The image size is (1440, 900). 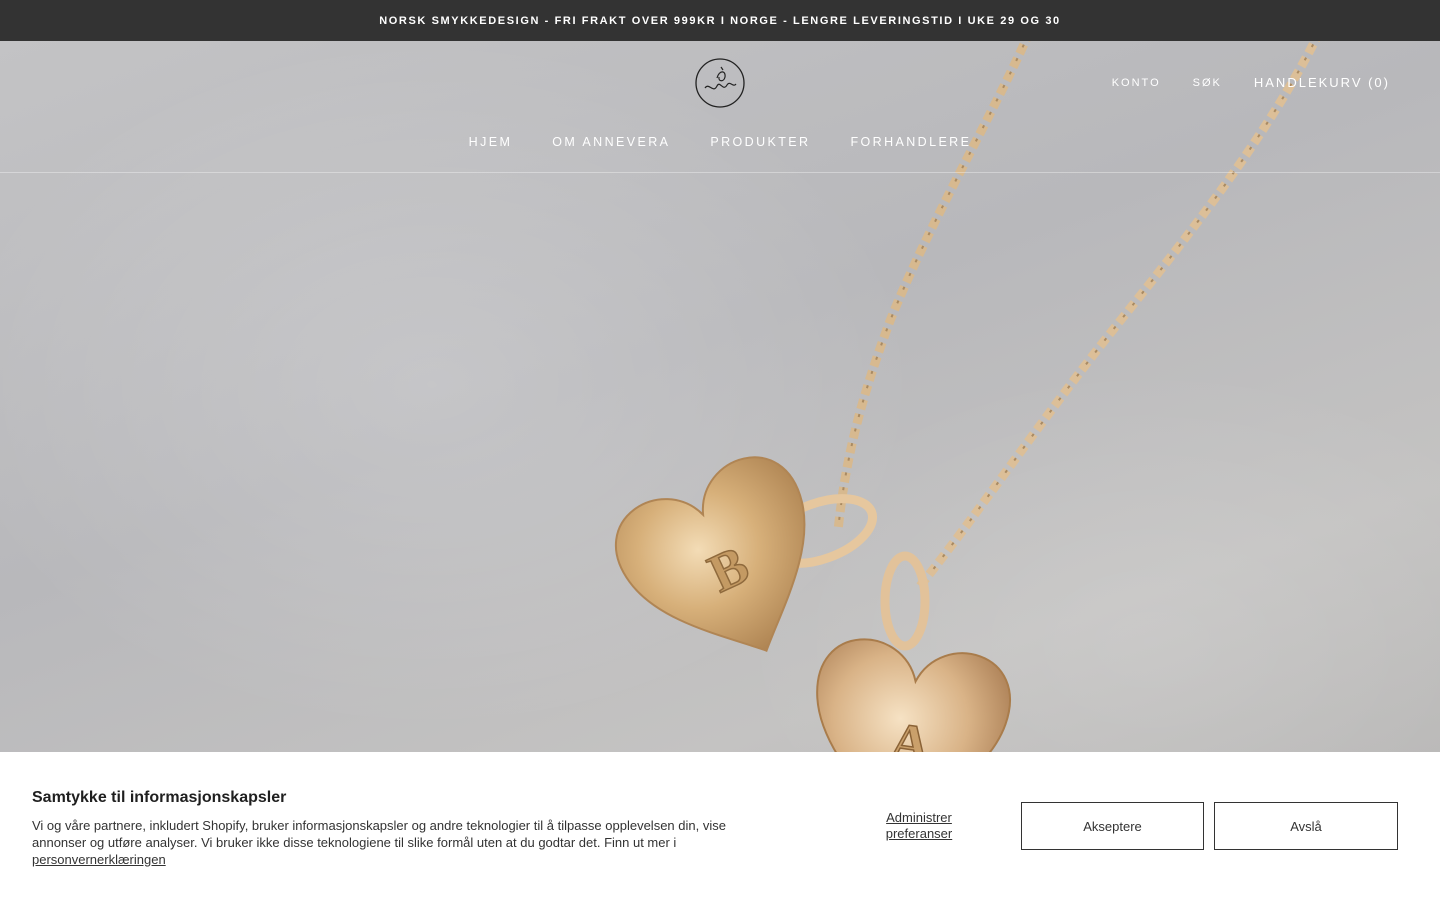 I want to click on account-link: KONTO, so click(x=1136, y=83).